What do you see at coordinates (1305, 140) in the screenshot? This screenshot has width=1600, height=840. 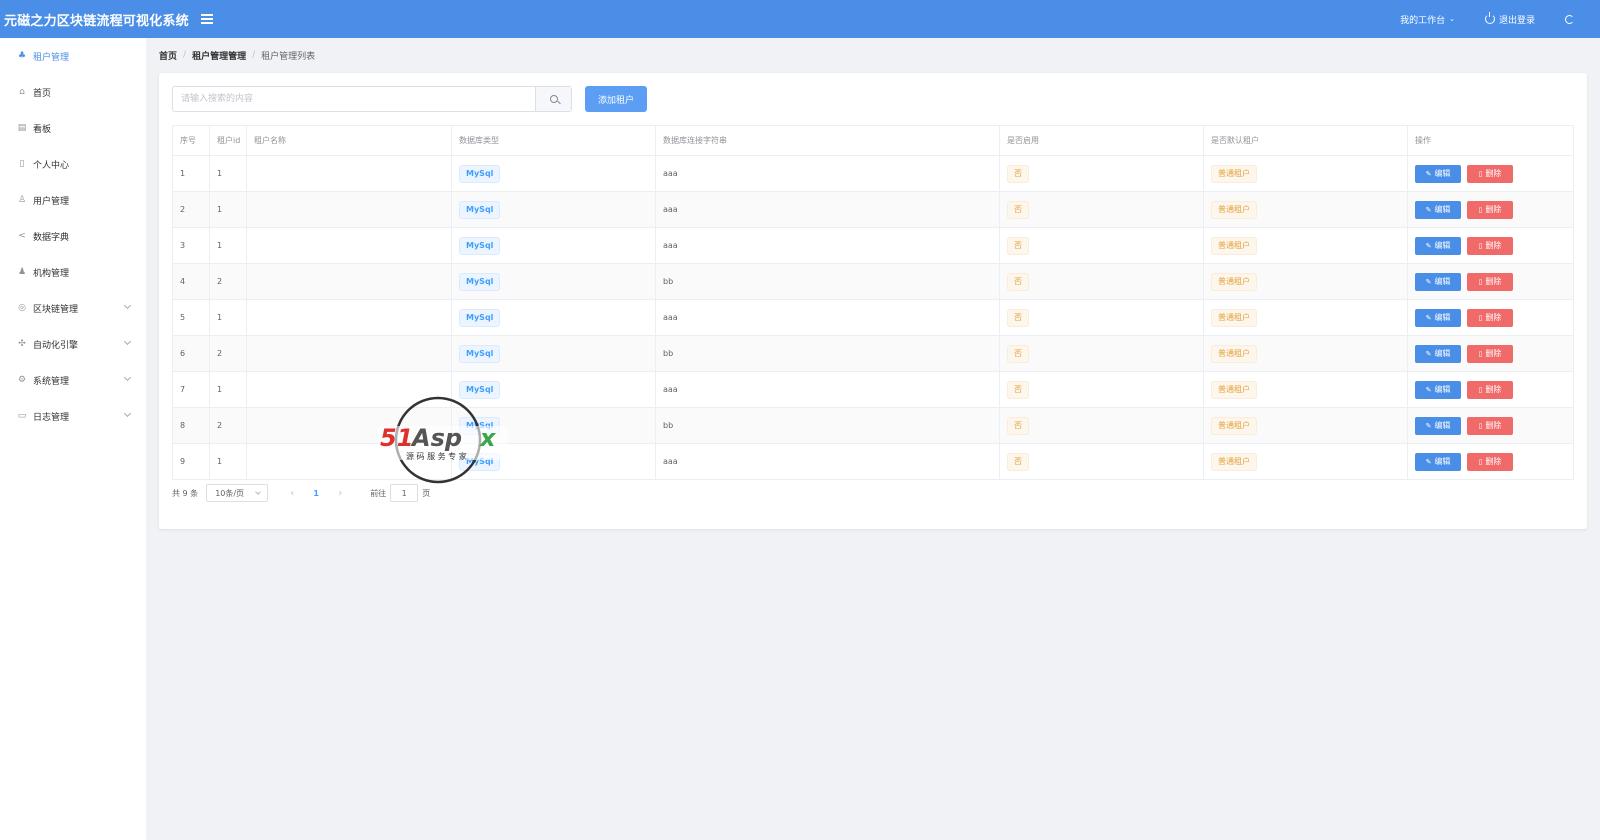 I see `column-header: 是否默认租户` at bounding box center [1305, 140].